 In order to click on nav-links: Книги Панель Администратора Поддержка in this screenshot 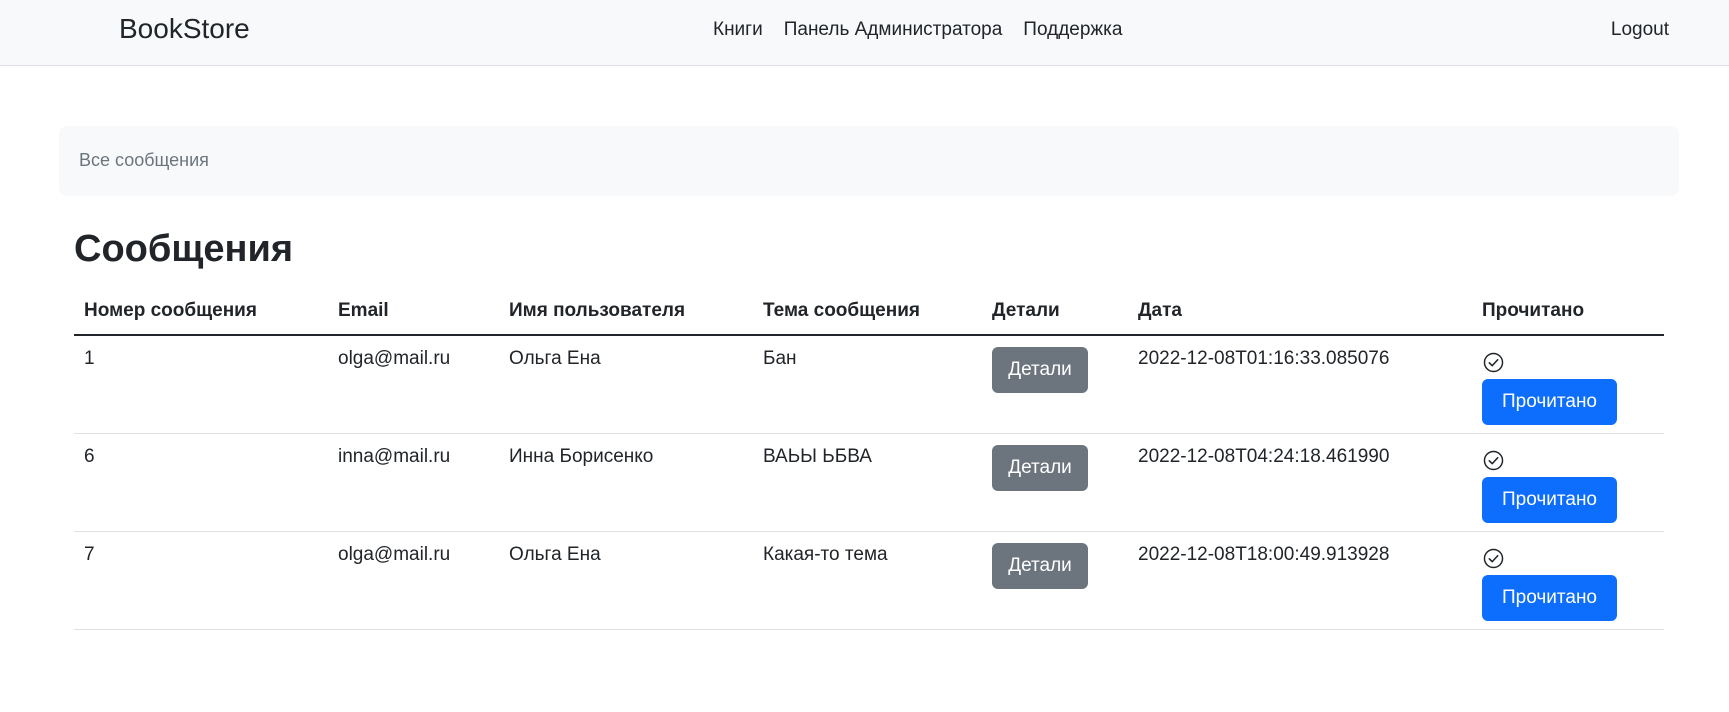, I will do `click(917, 30)`.